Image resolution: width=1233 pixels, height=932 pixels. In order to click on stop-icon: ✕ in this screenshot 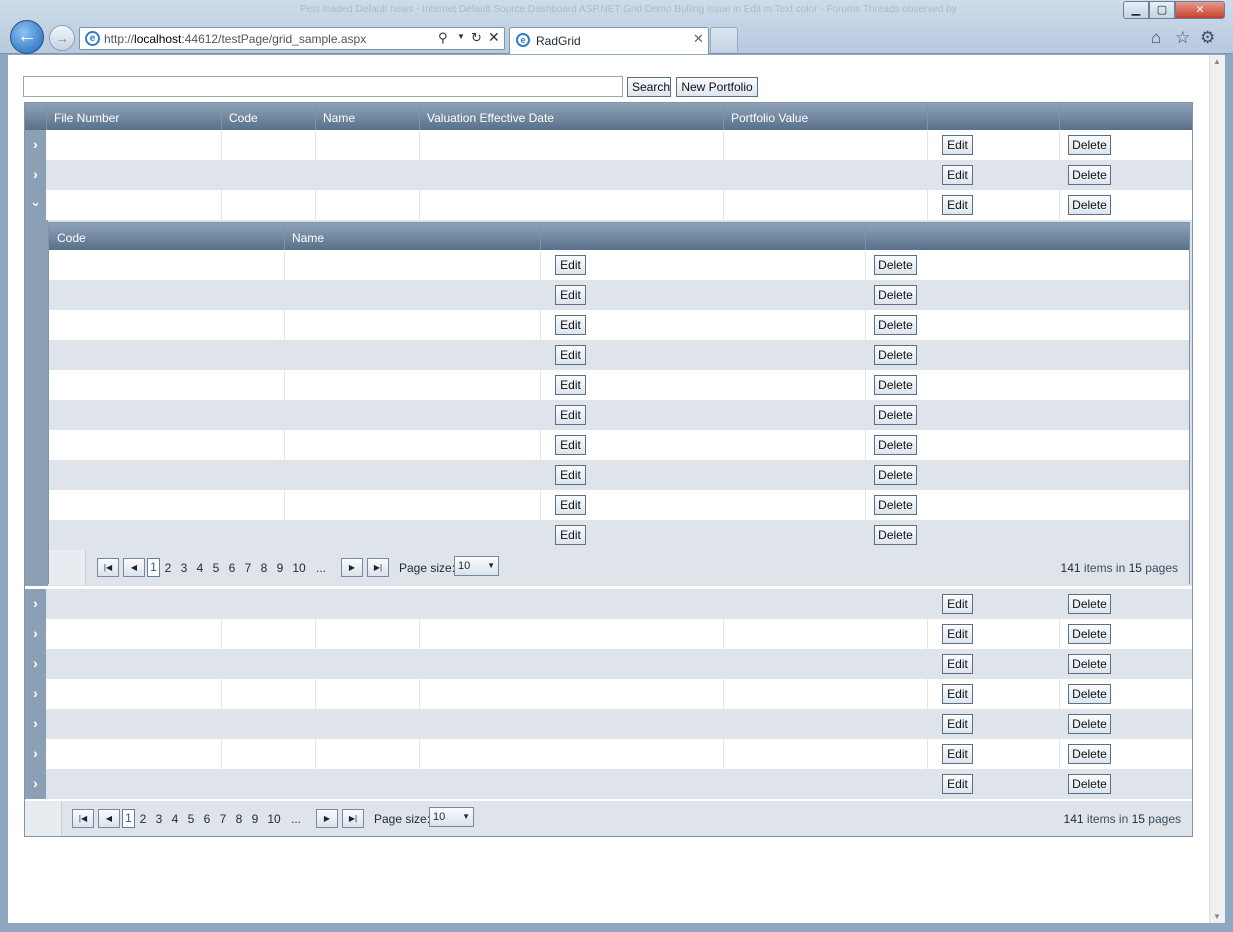, I will do `click(494, 37)`.